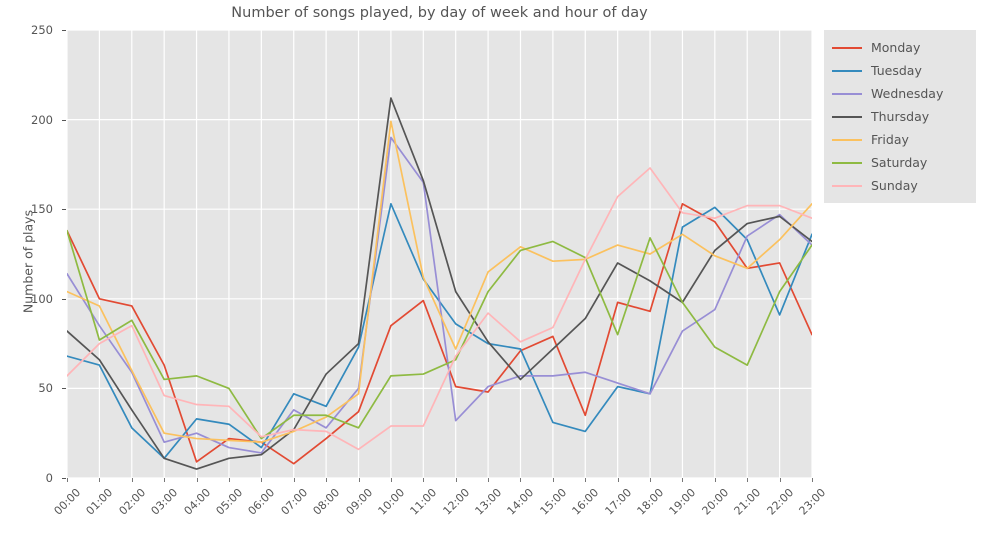 The width and height of the screenshot is (984, 538). I want to click on legend-item-friday: Friday, so click(900, 139).